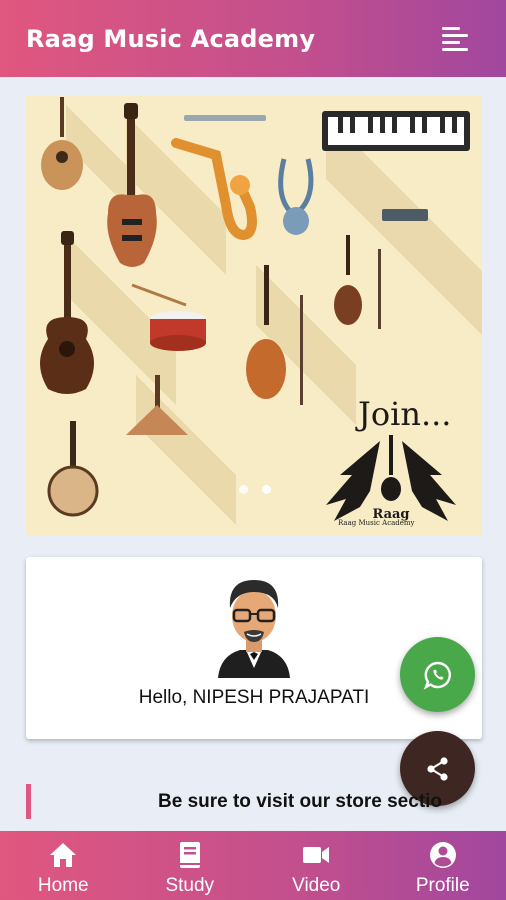 The height and width of the screenshot is (900, 506). I want to click on nav-label-video: Video, so click(316, 885).